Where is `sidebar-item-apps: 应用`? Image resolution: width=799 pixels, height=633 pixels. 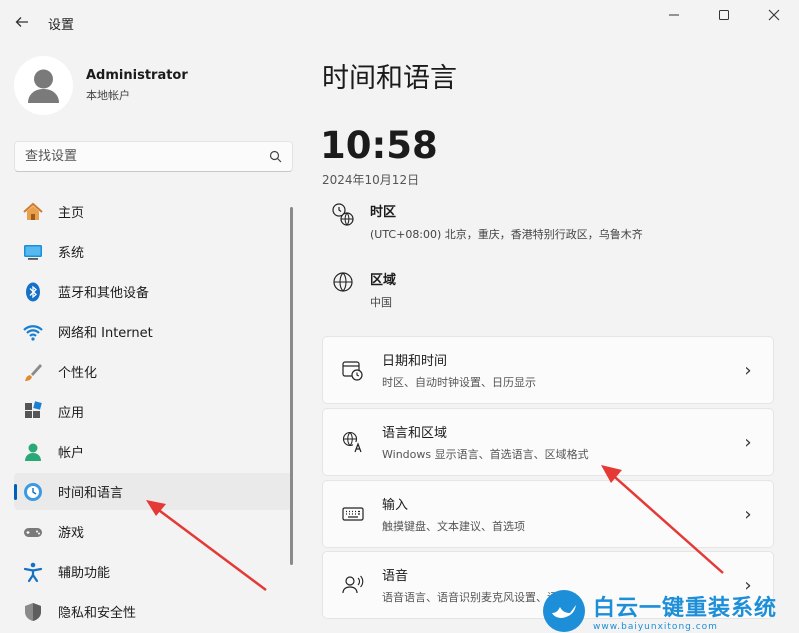
sidebar-item-apps: 应用 is located at coordinates (153, 411).